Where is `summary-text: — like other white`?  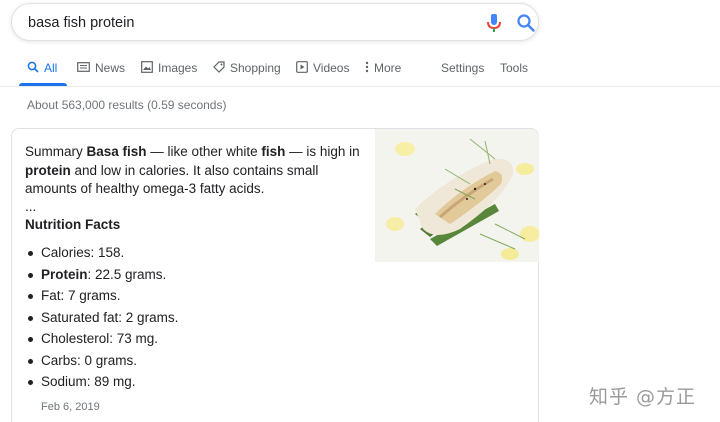 summary-text: — like other white is located at coordinates (204, 151).